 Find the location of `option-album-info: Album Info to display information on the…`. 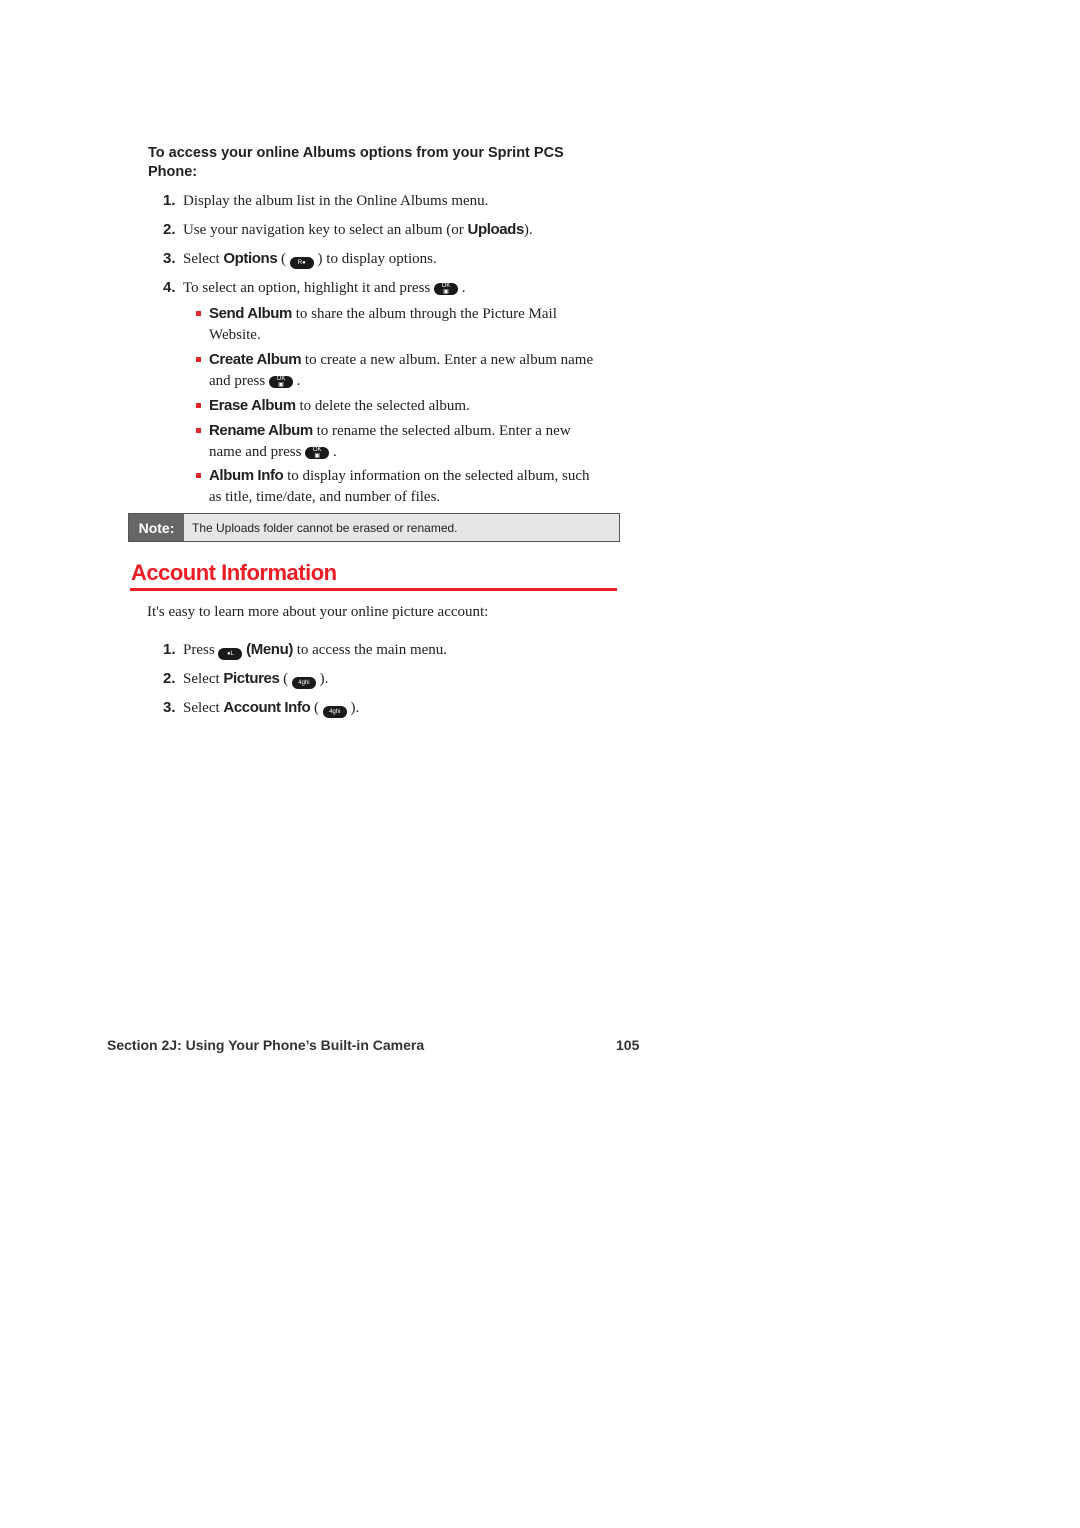

option-album-info: Album Info to display information on the… is located at coordinates (398, 486).